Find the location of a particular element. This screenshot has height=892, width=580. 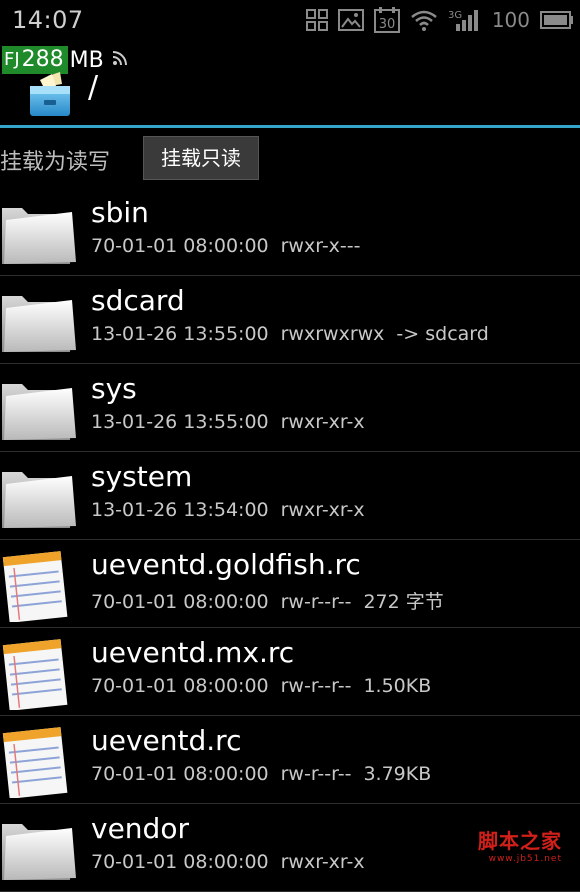

file-row: system 13-01-26 13:54:00 rwxr-xr-x is located at coordinates (290, 496).